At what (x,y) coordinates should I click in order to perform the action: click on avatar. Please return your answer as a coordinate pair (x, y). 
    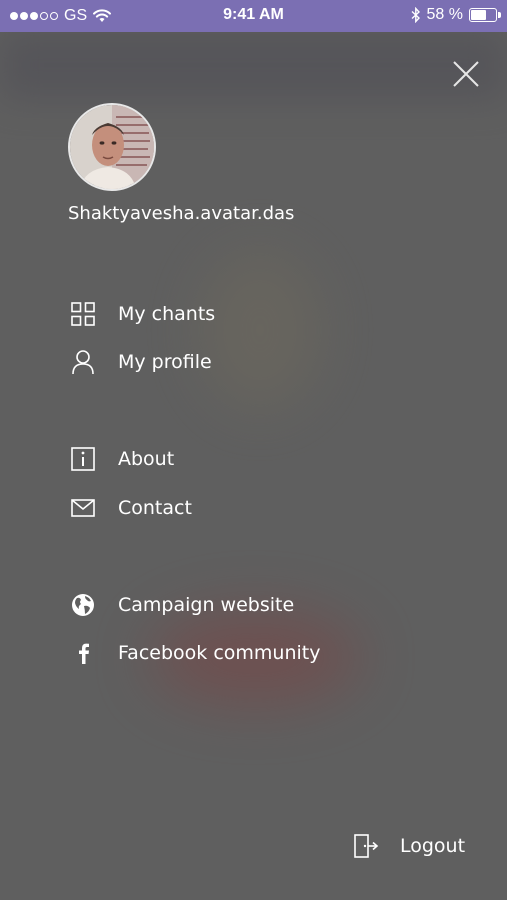
    Looking at the image, I should click on (112, 147).